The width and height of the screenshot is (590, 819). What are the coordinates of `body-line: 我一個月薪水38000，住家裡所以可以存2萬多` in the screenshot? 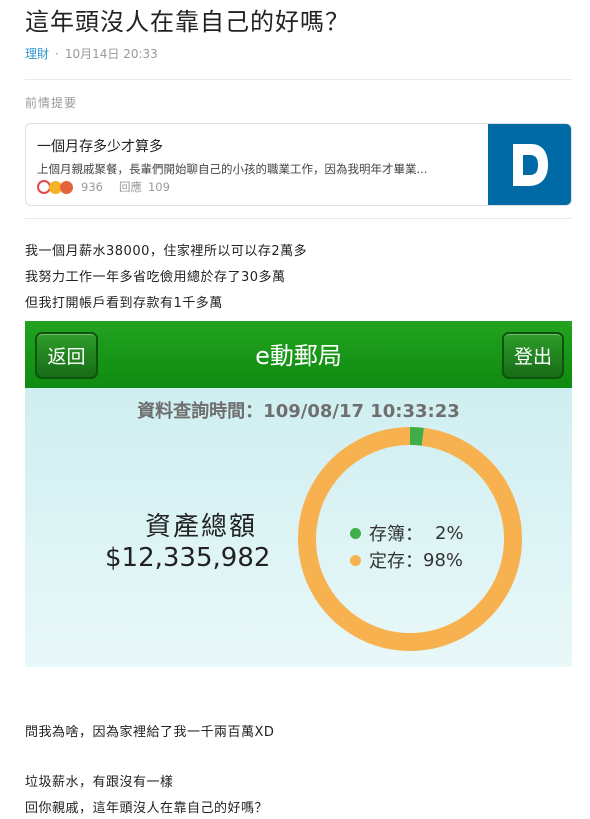 It's located at (166, 251).